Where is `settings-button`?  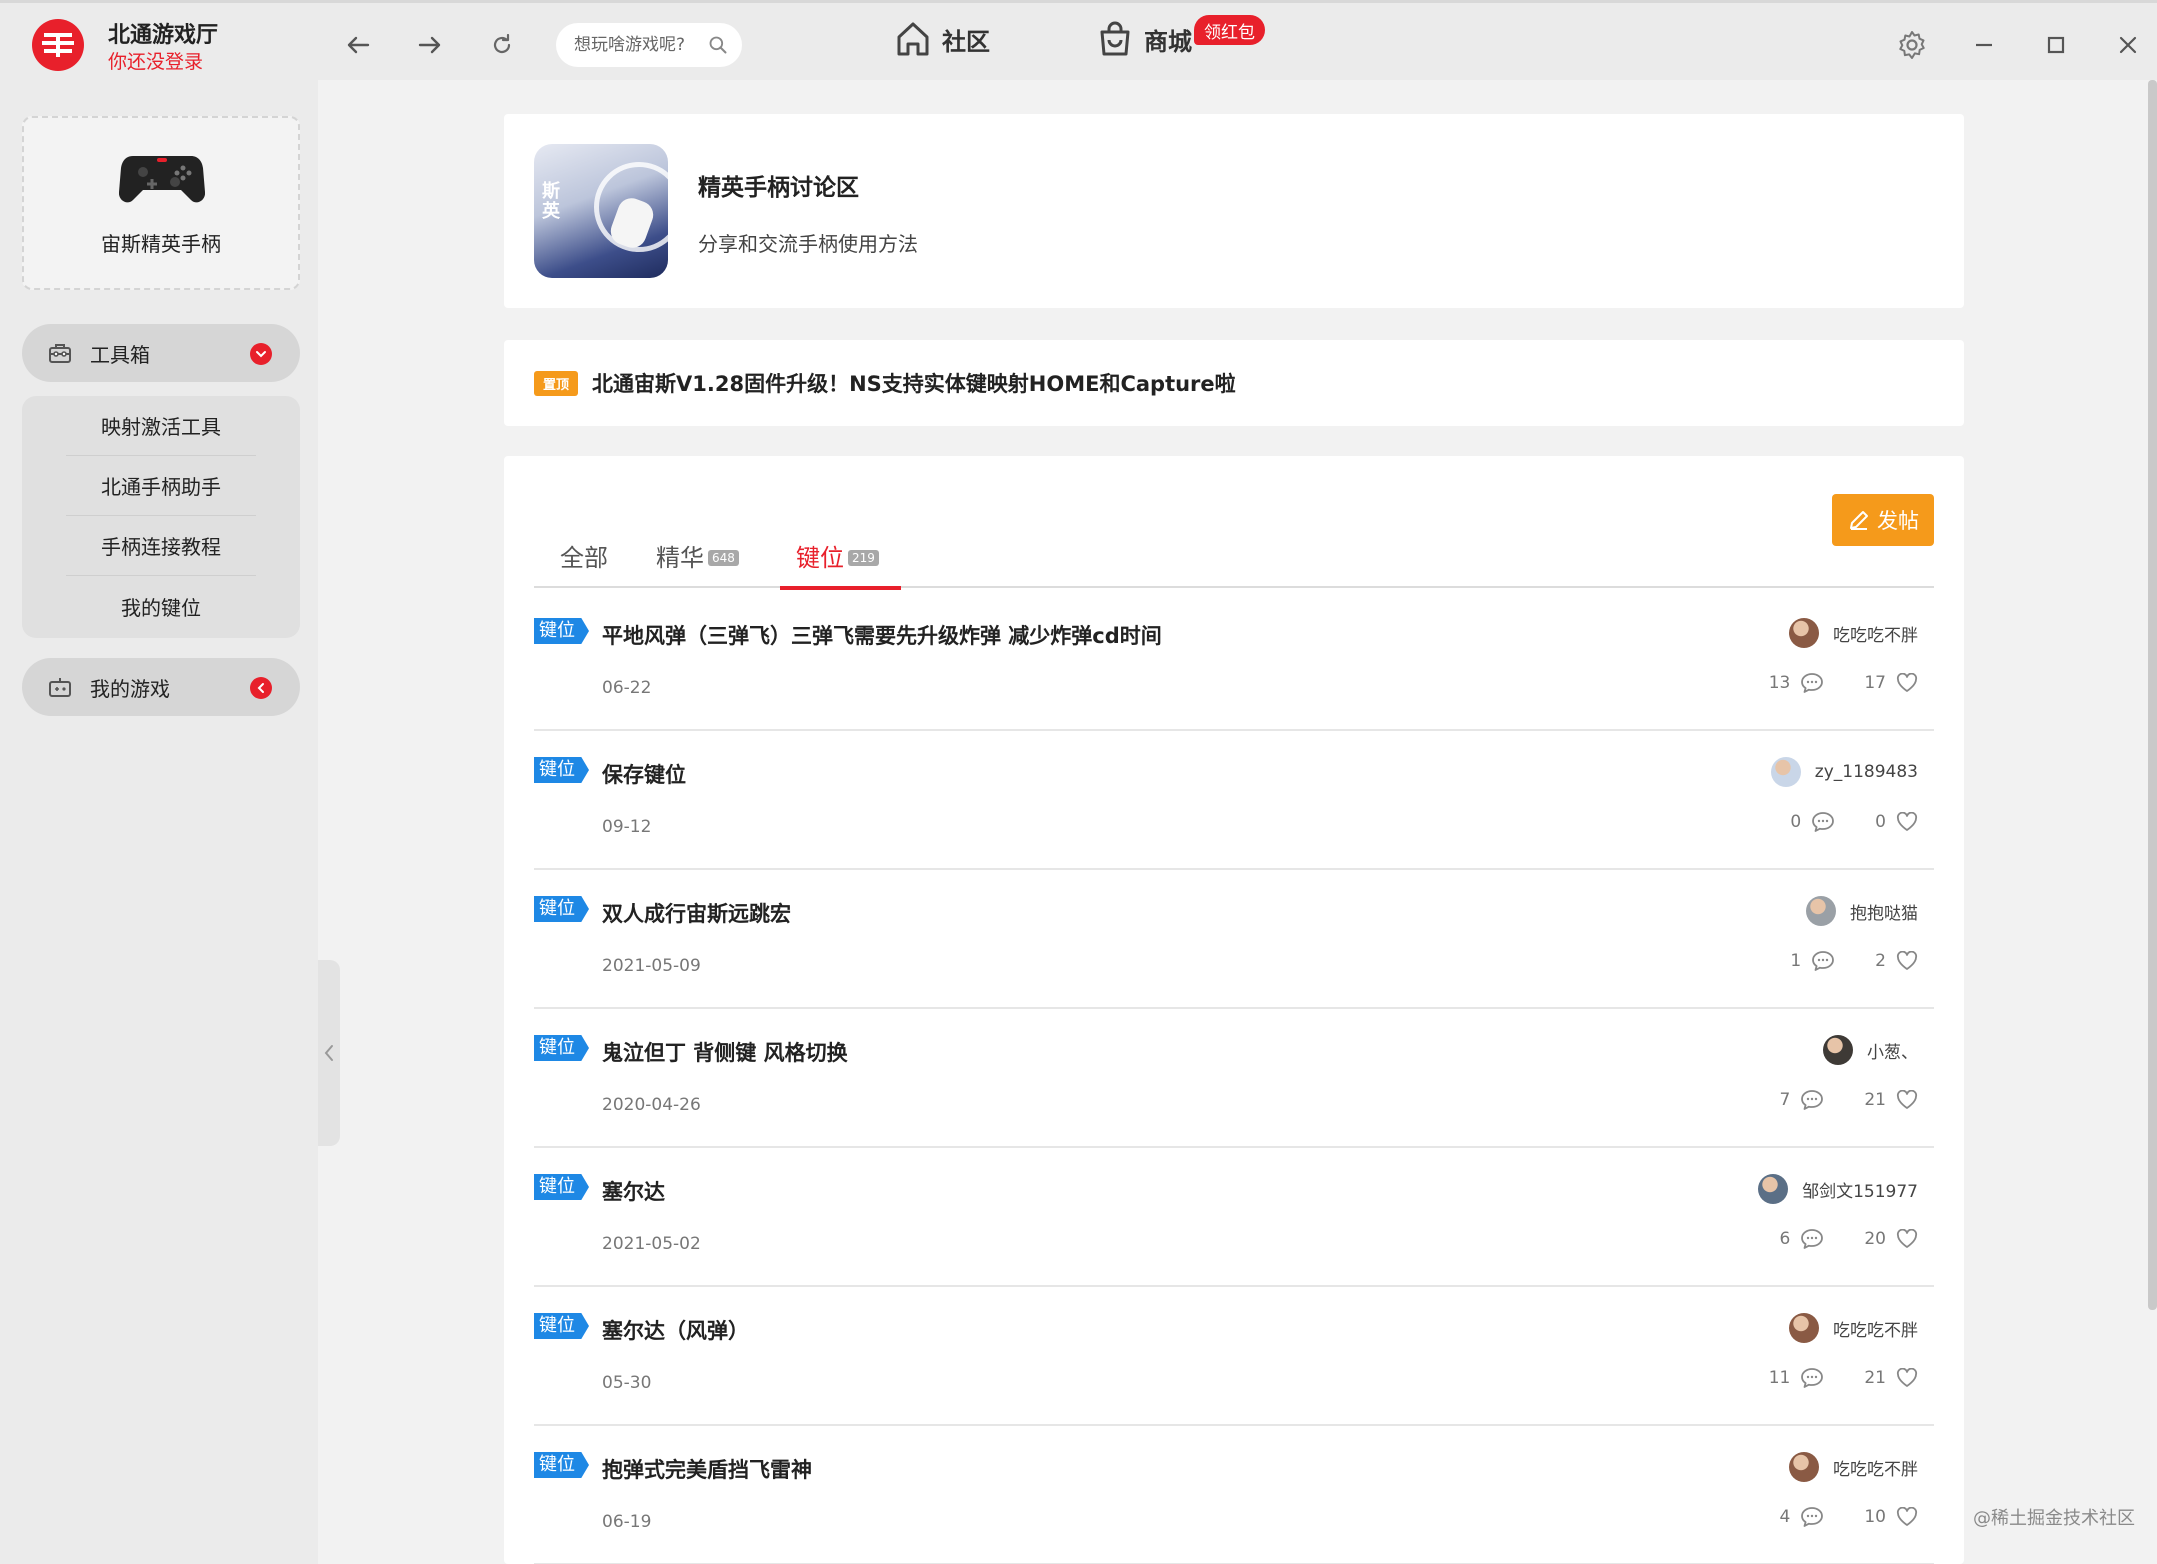
settings-button is located at coordinates (1912, 45).